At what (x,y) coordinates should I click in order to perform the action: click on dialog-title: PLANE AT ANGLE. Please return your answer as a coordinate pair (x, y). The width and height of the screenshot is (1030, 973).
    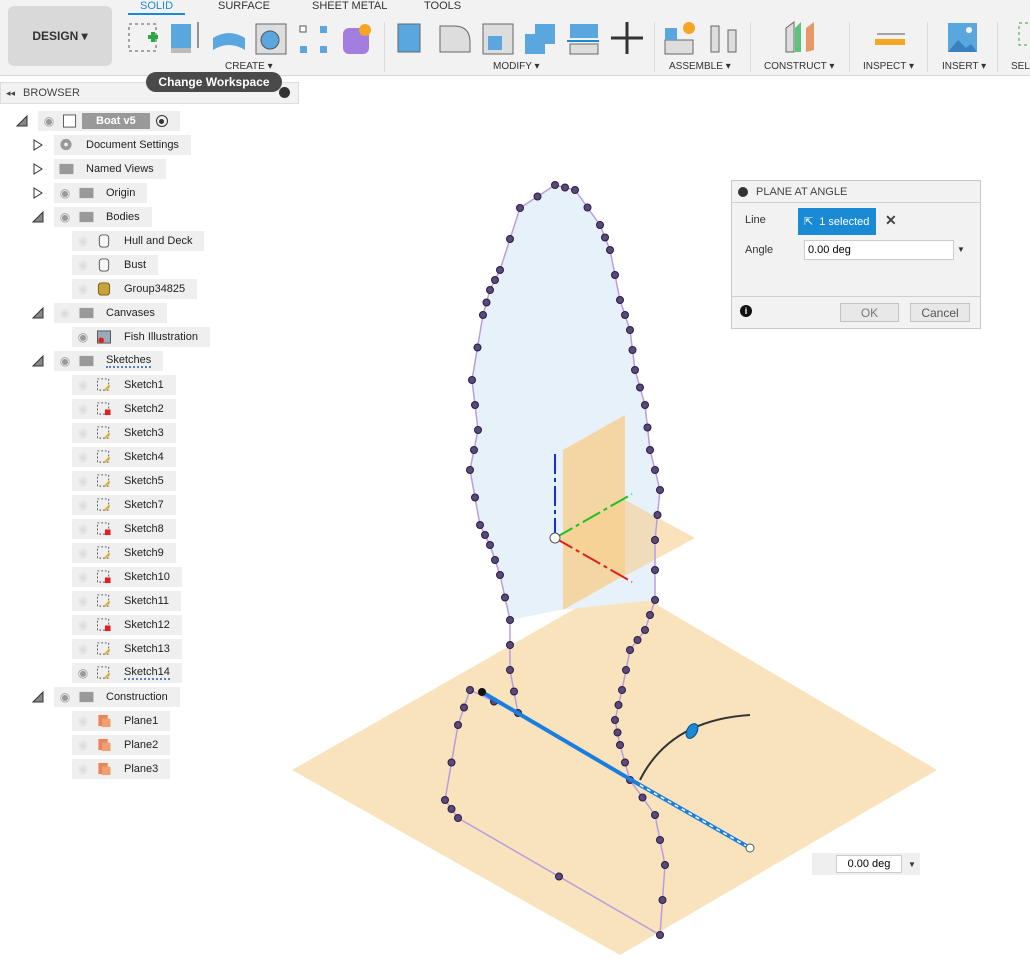
    Looking at the image, I should click on (802, 191).